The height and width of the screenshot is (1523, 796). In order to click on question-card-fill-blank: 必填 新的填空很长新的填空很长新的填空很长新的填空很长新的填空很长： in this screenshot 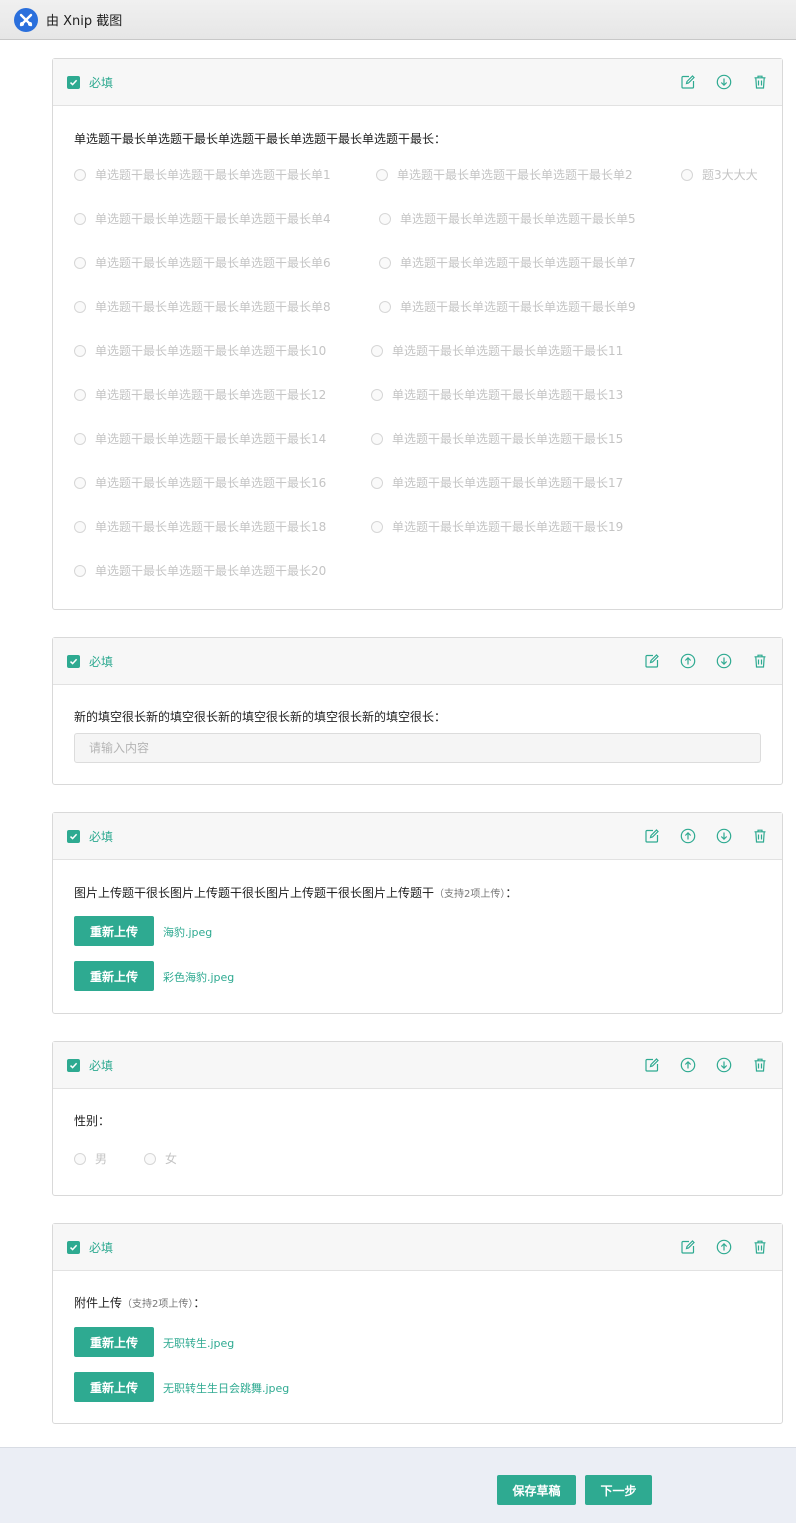, I will do `click(417, 711)`.